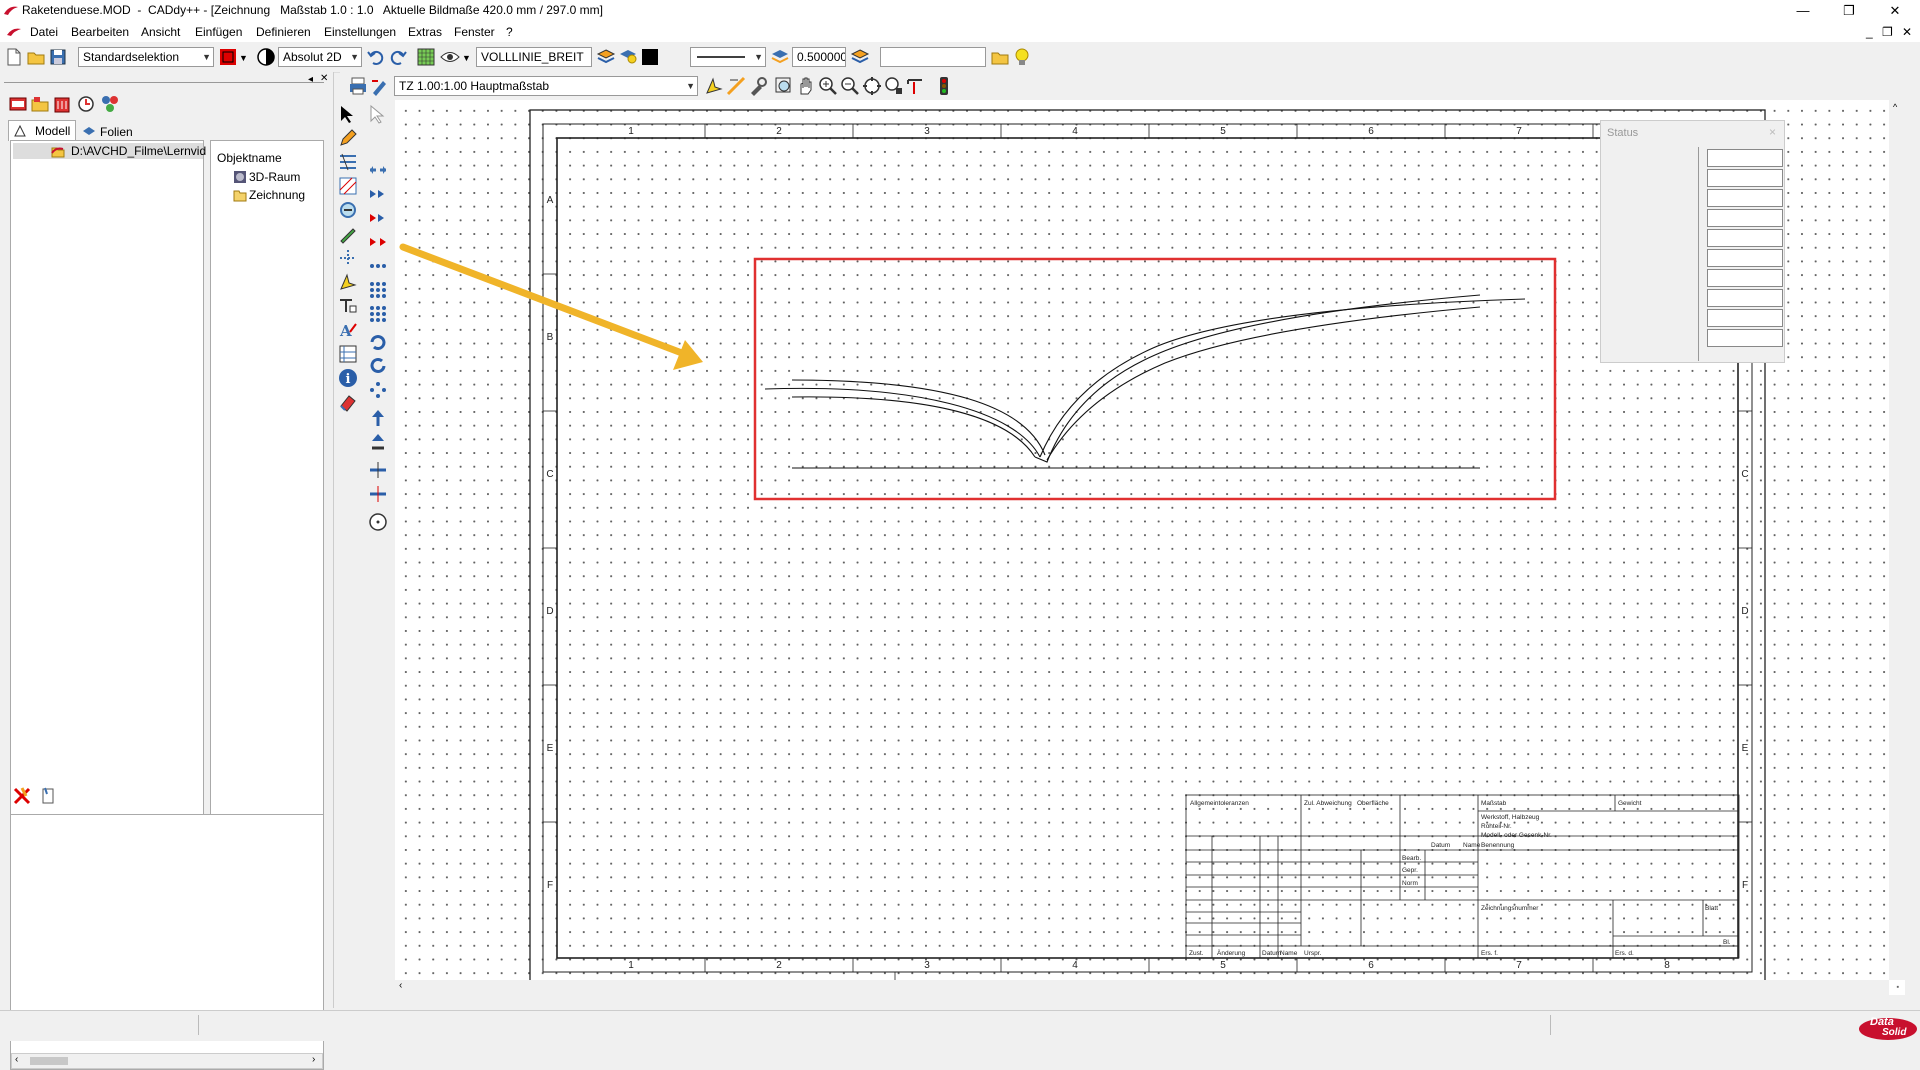  I want to click on axis-icon, so click(348, 258).